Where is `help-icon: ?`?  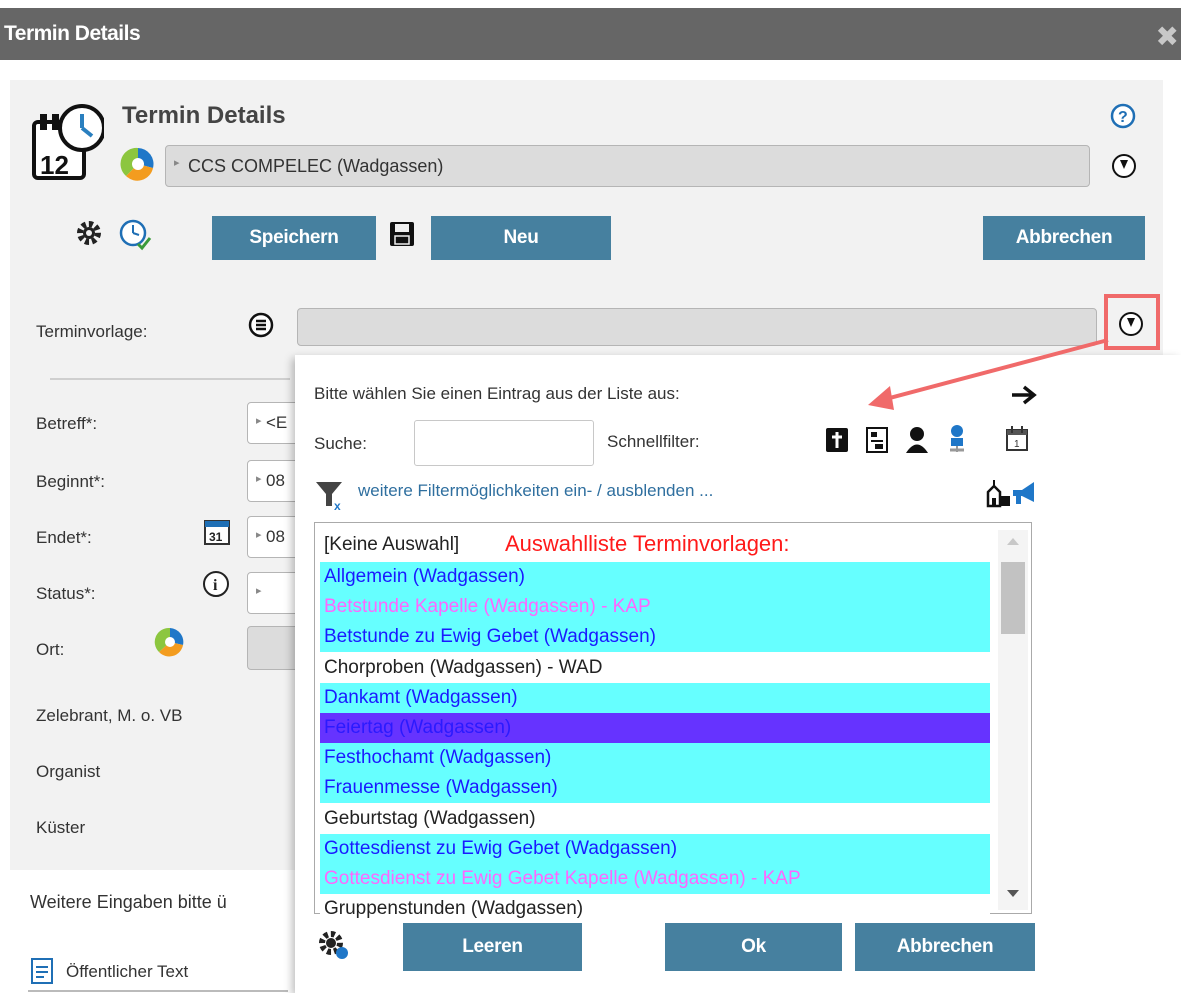
help-icon: ? is located at coordinates (1123, 116).